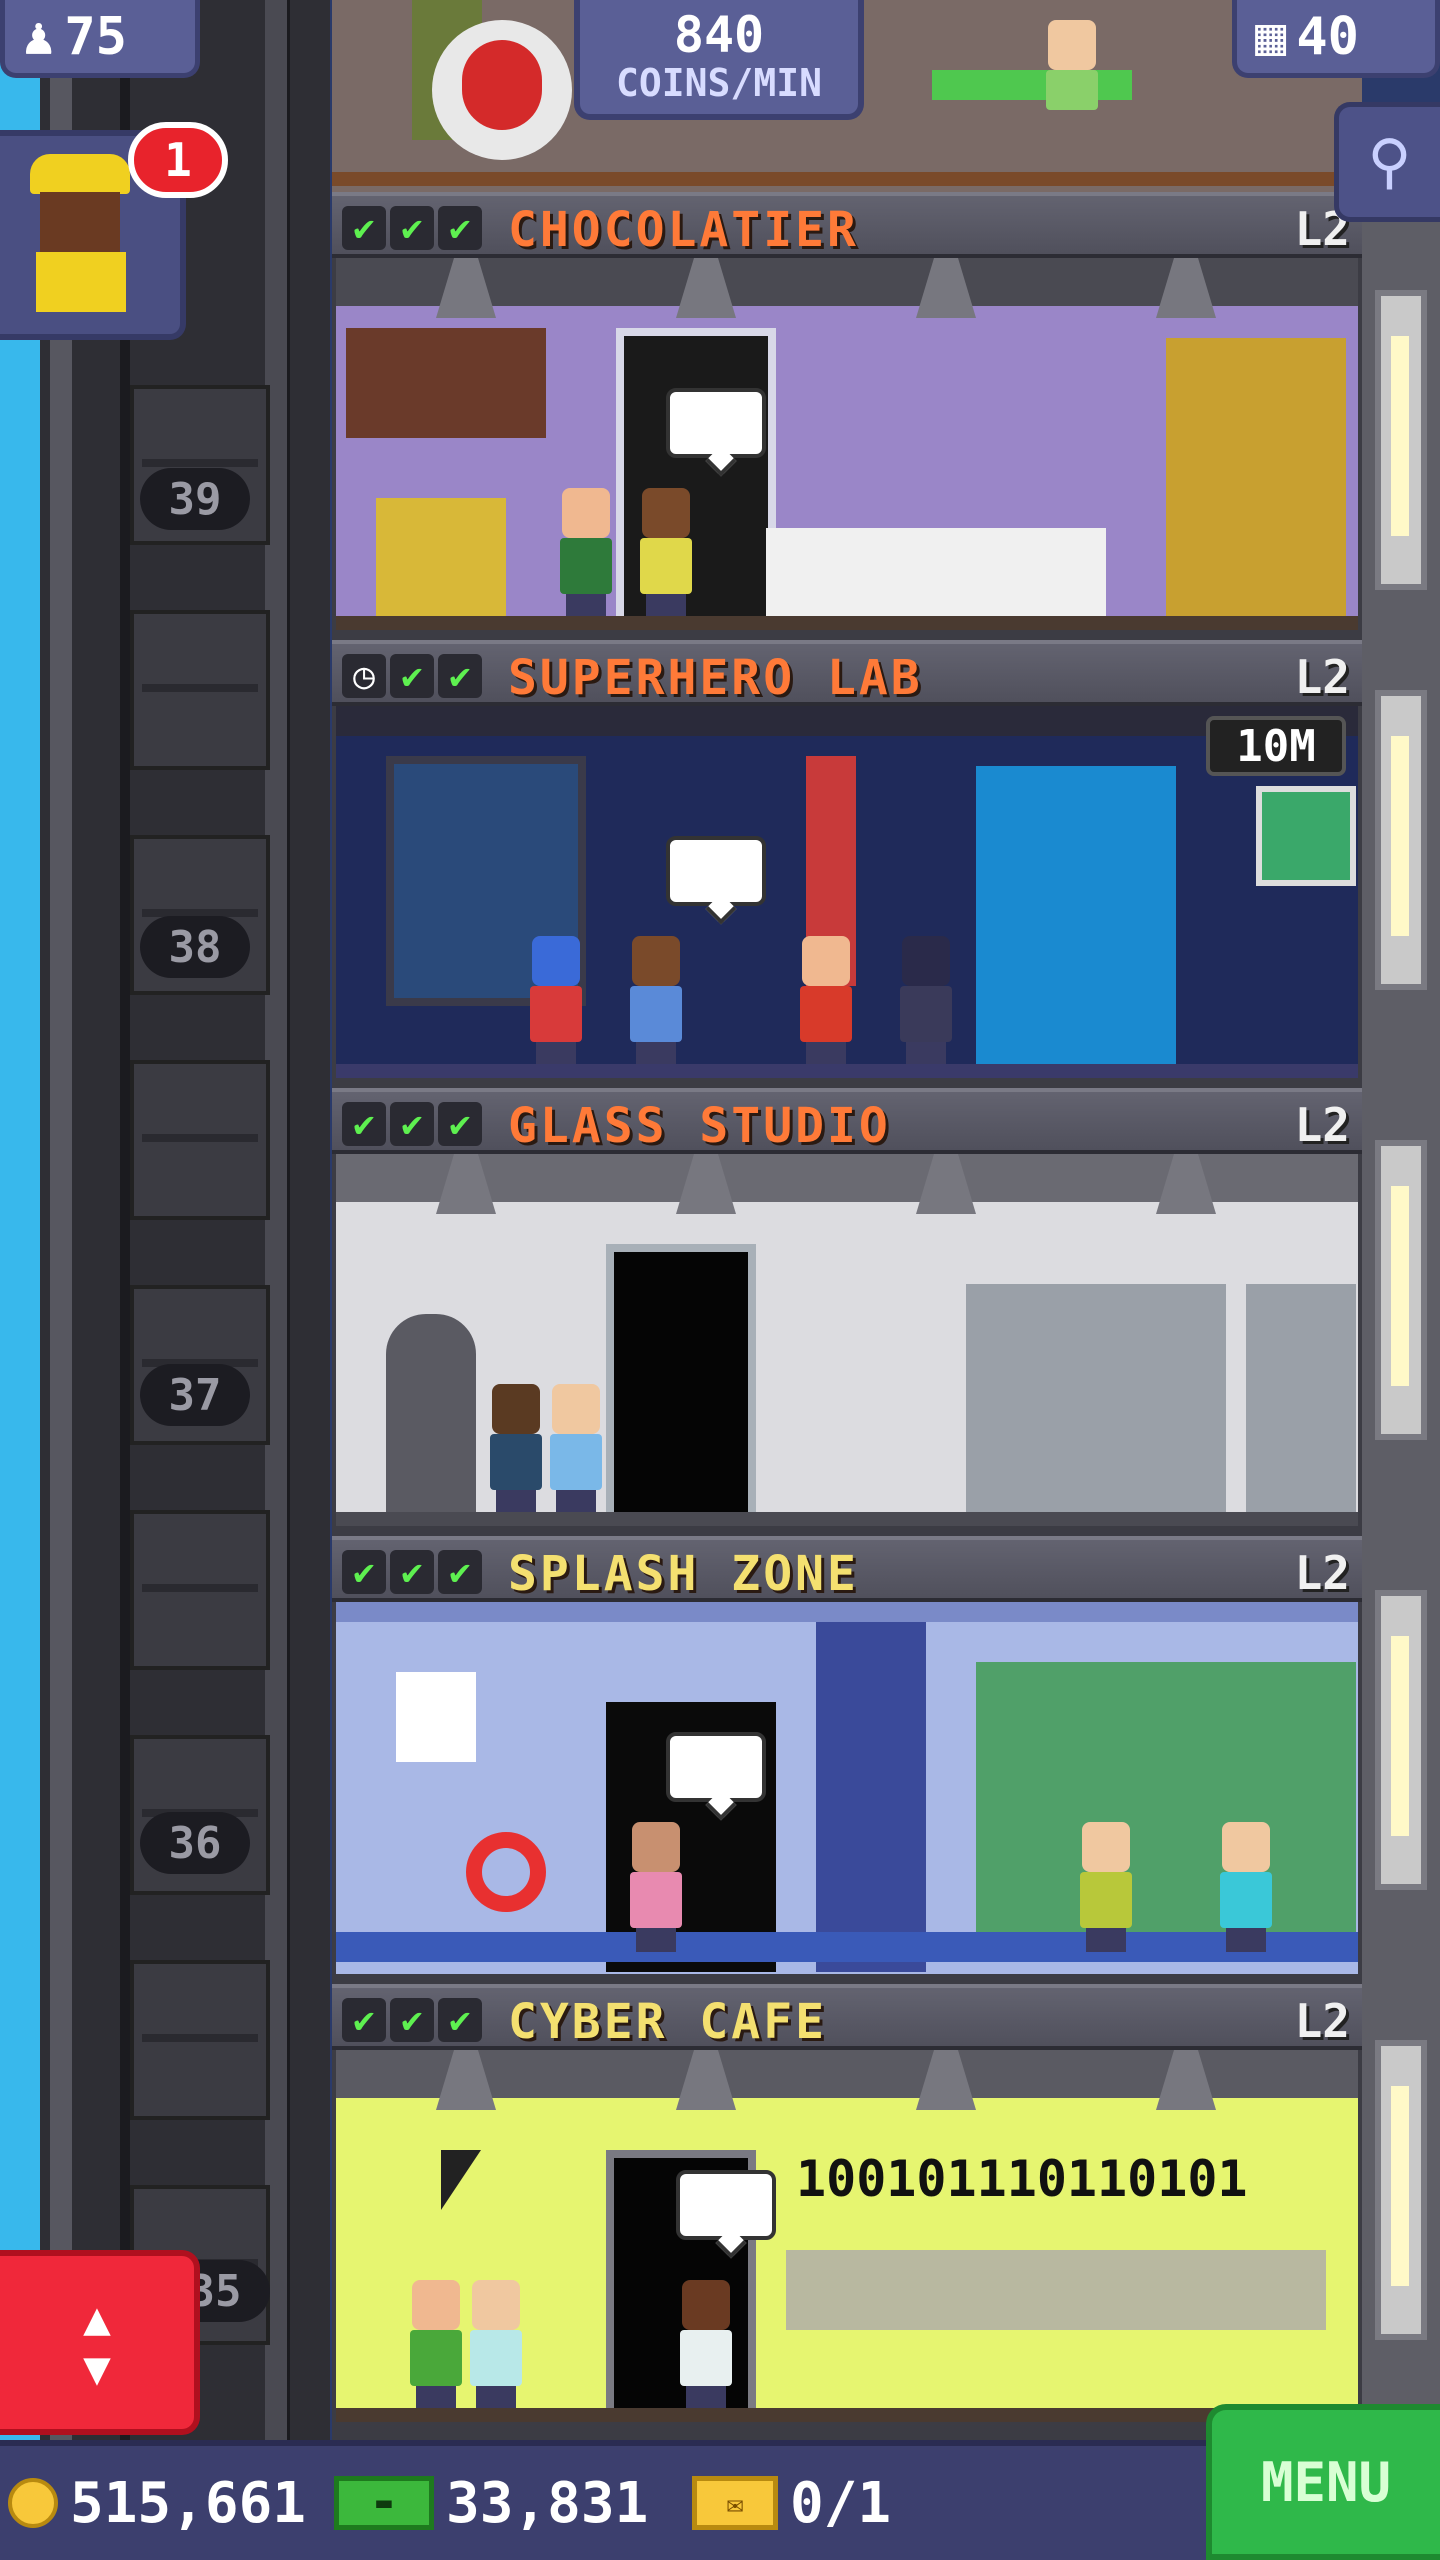  I want to click on elevator-button: ▲ ▼, so click(100, 2342).